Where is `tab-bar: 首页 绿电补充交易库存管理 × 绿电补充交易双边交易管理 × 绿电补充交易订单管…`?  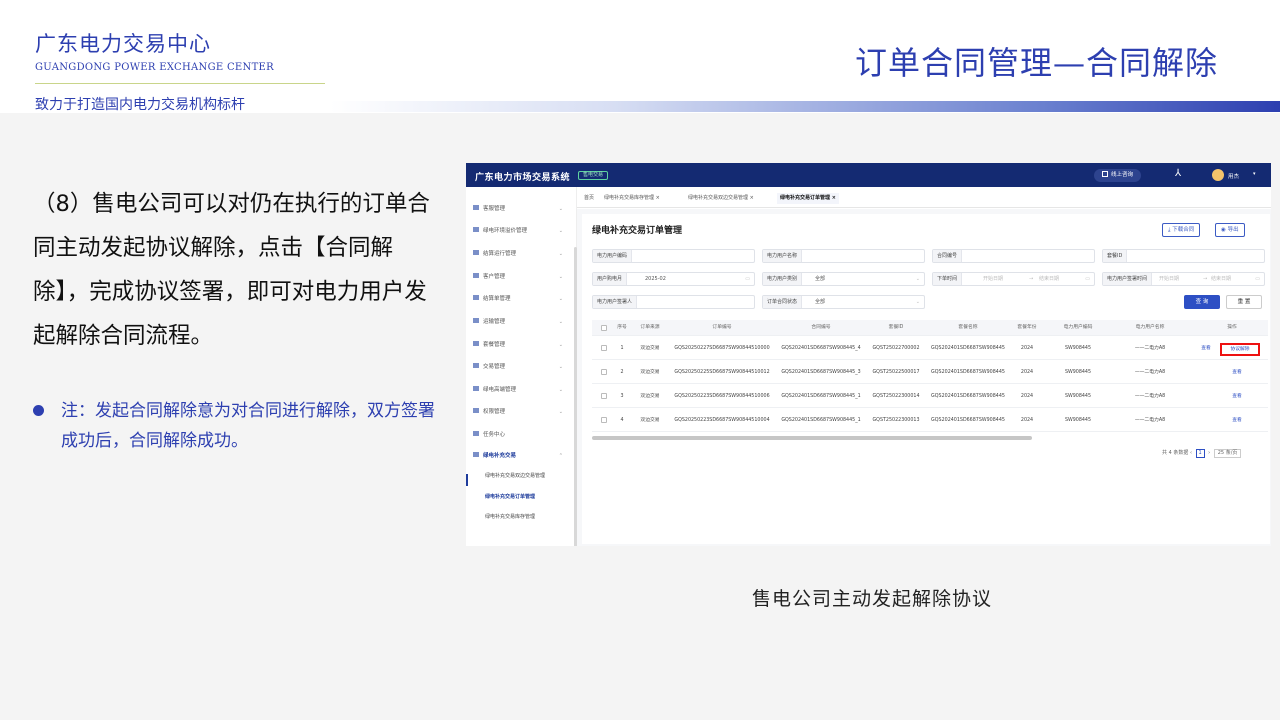 tab-bar: 首页 绿电补充交易库存管理 × 绿电补充交易双边交易管理 × 绿电补充交易订单管… is located at coordinates (924, 197).